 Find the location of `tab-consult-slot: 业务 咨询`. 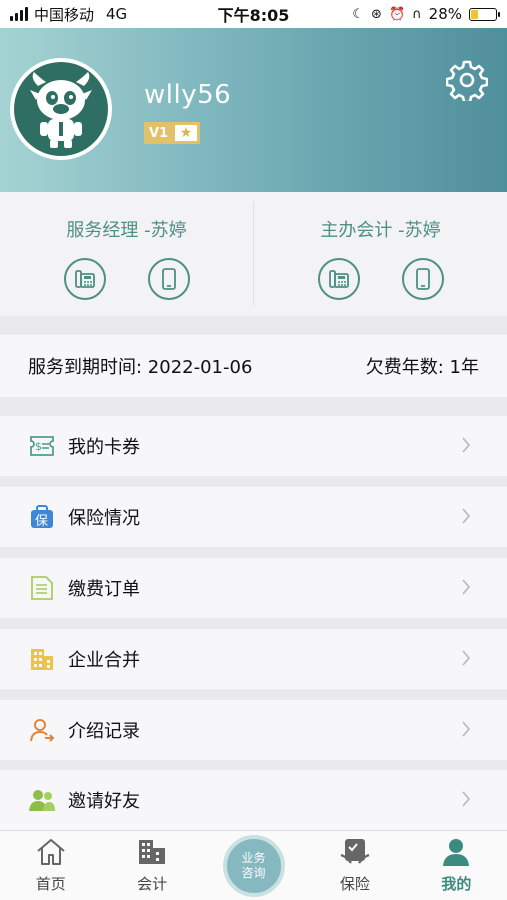

tab-consult-slot: 业务 咨询 is located at coordinates (253, 865).